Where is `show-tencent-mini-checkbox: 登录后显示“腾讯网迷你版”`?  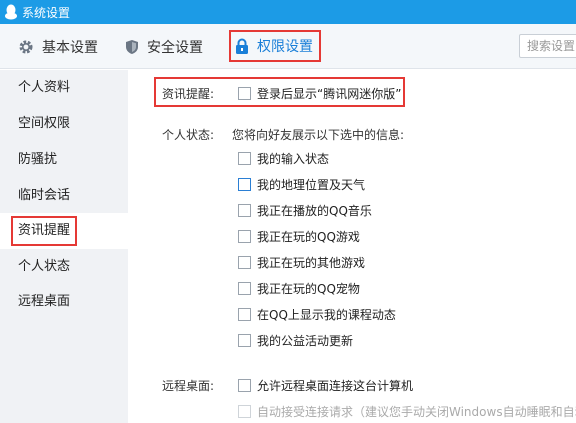 show-tencent-mini-checkbox: 登录后显示“腾讯网迷你版” is located at coordinates (319, 93).